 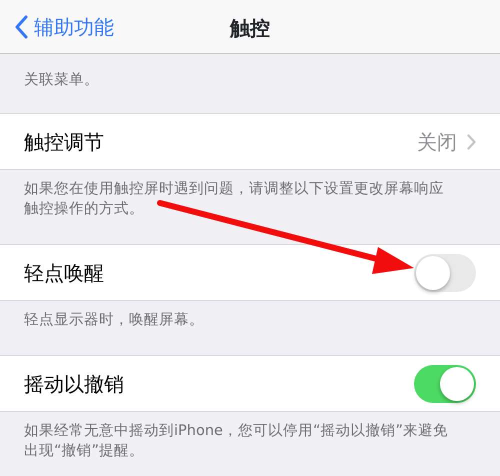 I want to click on settings-row: 触控调节 关闭, so click(x=250, y=141).